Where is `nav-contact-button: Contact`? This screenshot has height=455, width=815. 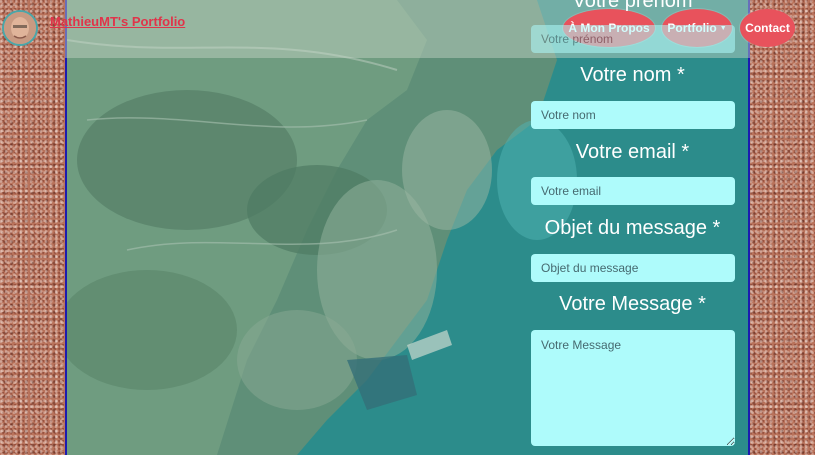
nav-contact-button: Contact is located at coordinates (767, 28).